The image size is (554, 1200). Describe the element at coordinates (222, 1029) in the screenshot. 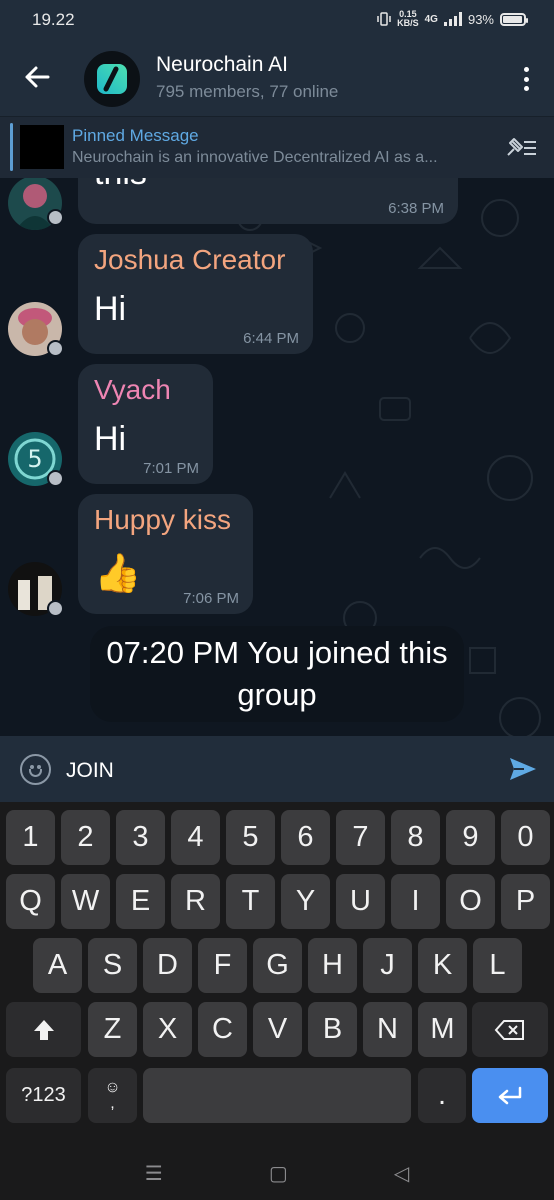

I see `key-c: C` at that location.